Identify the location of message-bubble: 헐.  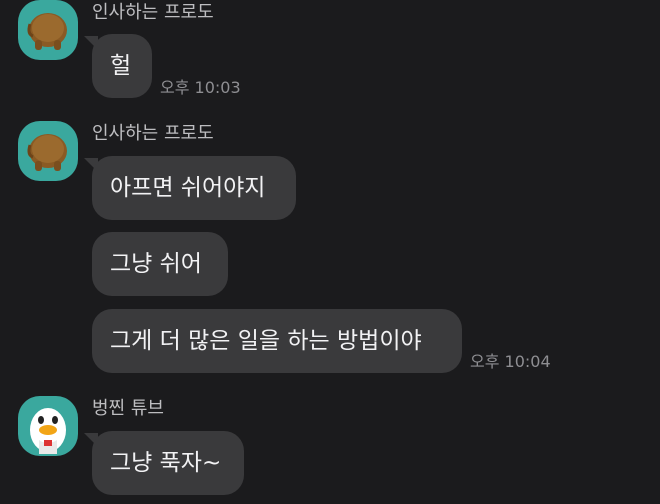
(122, 66).